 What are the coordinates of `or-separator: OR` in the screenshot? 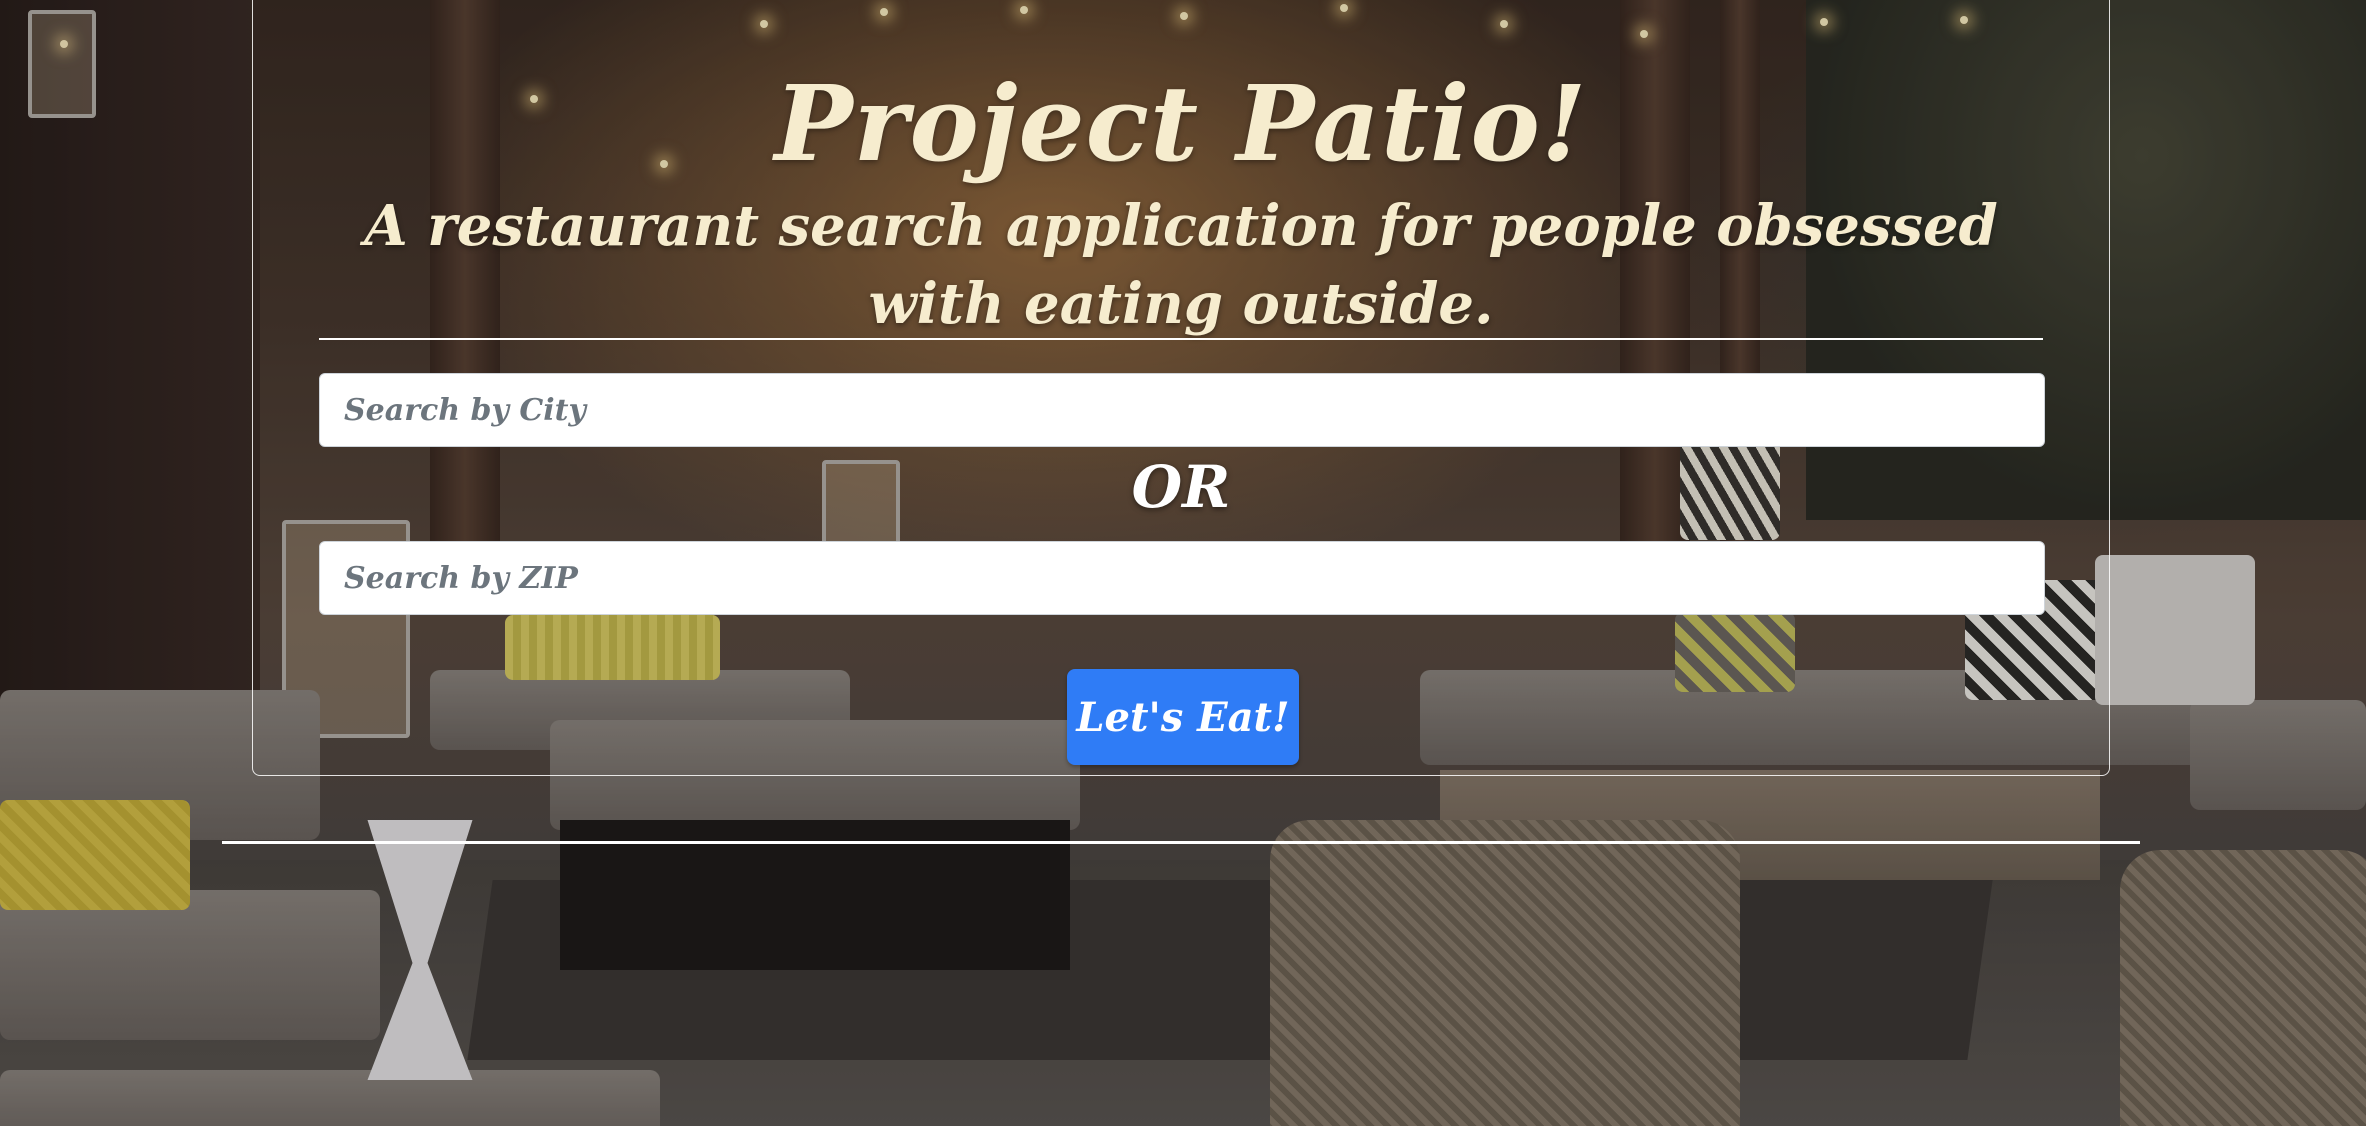 It's located at (1181, 487).